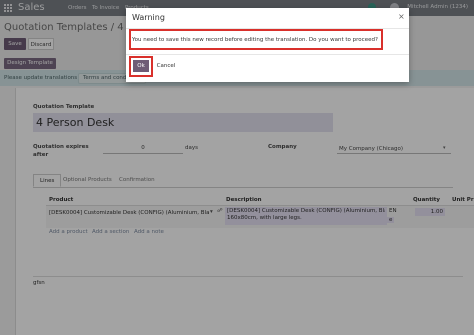 This screenshot has height=335, width=474. What do you see at coordinates (141, 66) in the screenshot?
I see `ok-button-highlight` at bounding box center [141, 66].